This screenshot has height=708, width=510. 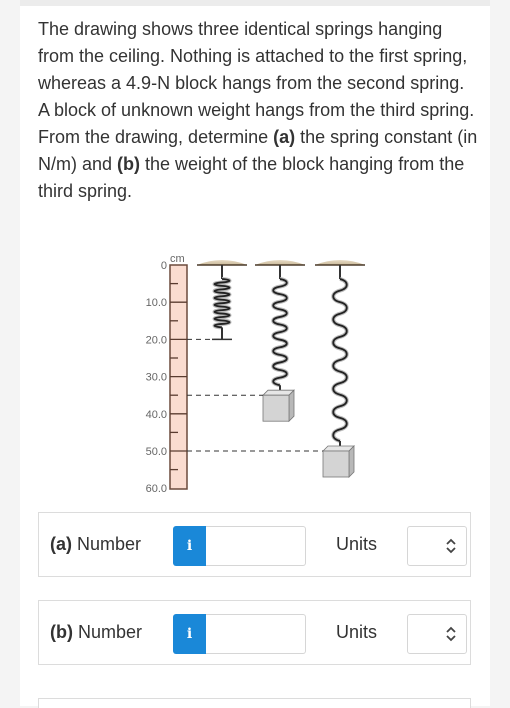 I want to click on answer-row-a: (a) Number i Units, so click(x=254, y=544).